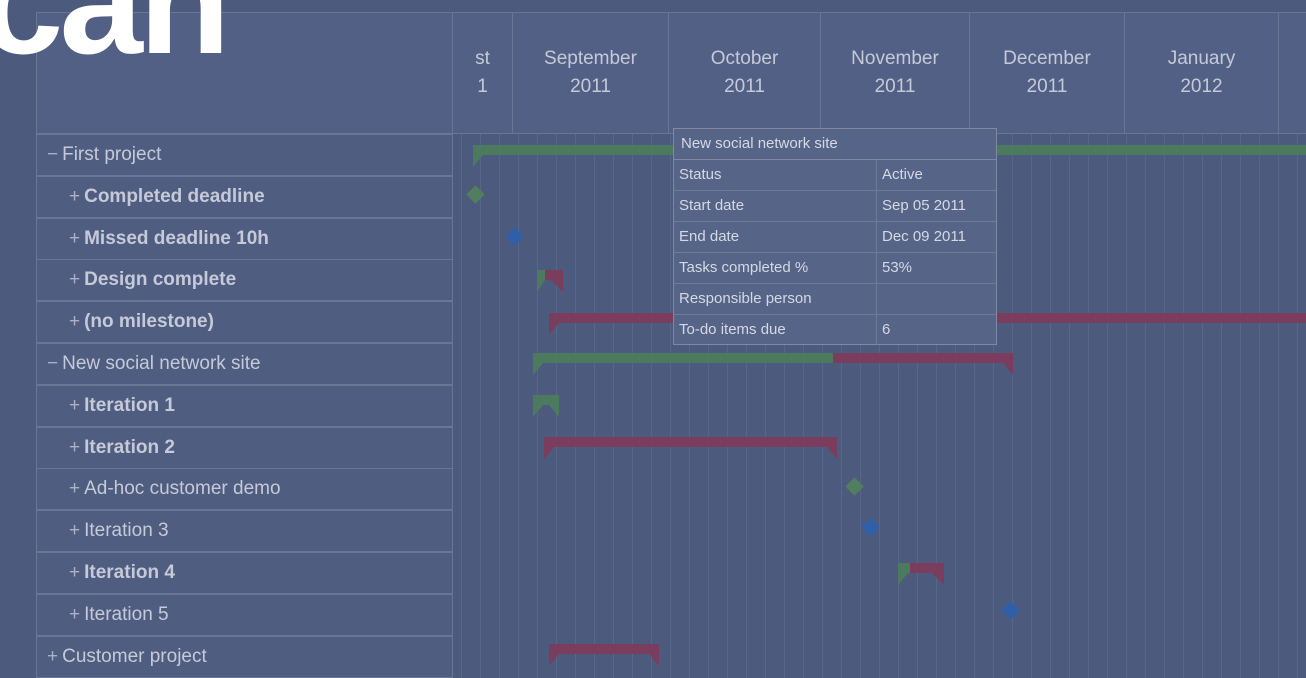 Image resolution: width=1306 pixels, height=678 pixels. What do you see at coordinates (129, 572) in the screenshot?
I see `task-label: Iteration 4` at bounding box center [129, 572].